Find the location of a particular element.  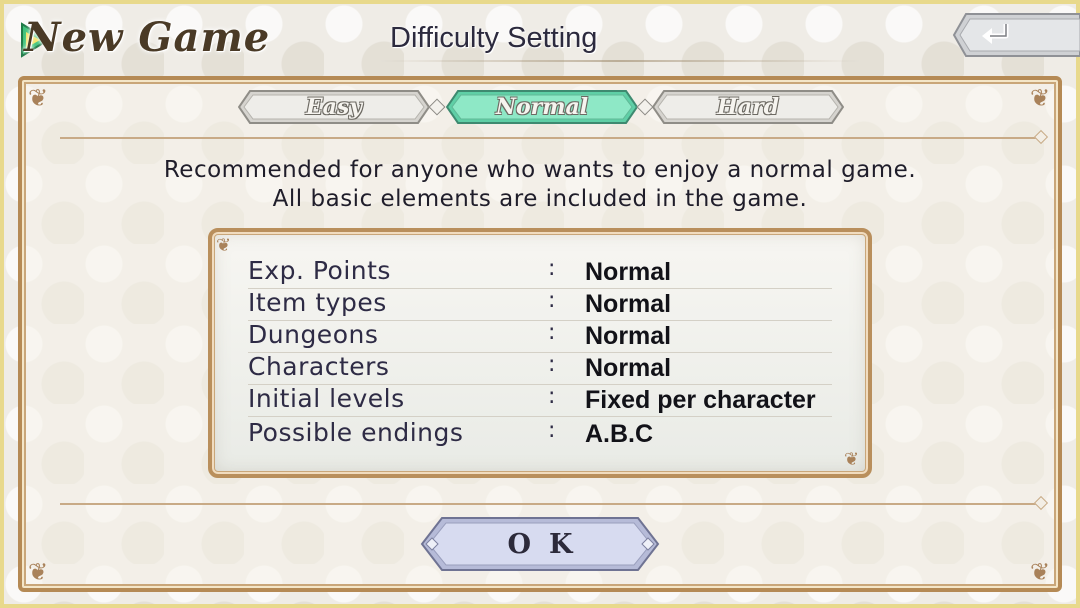

tab-hard: Hard is located at coordinates (748, 107).